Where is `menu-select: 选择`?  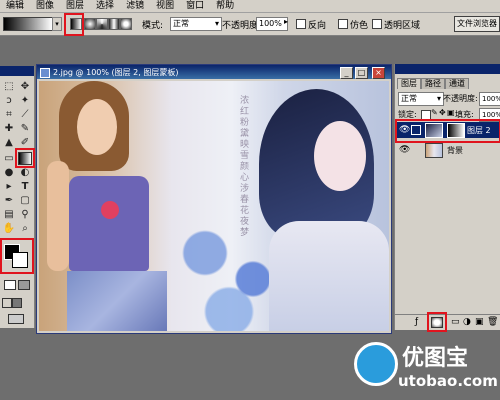 menu-select: 选择 is located at coordinates (105, 6).